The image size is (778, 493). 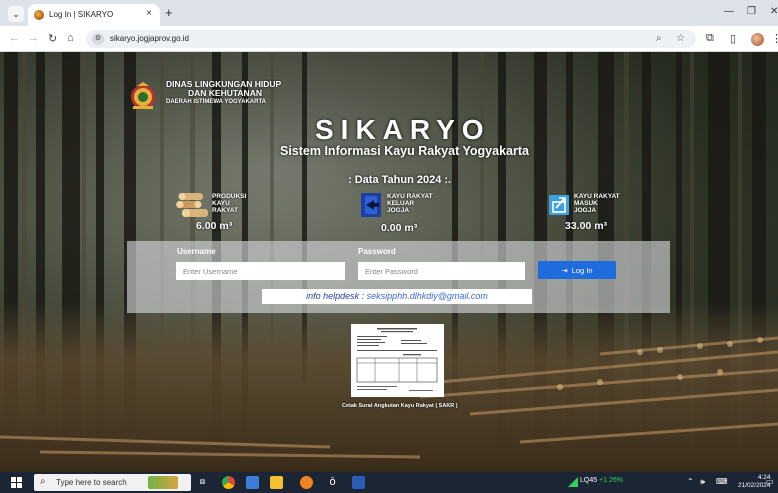 I want to click on helpdesk-email: seksipphh.dlhkdiy@gmail.com, so click(x=427, y=296).